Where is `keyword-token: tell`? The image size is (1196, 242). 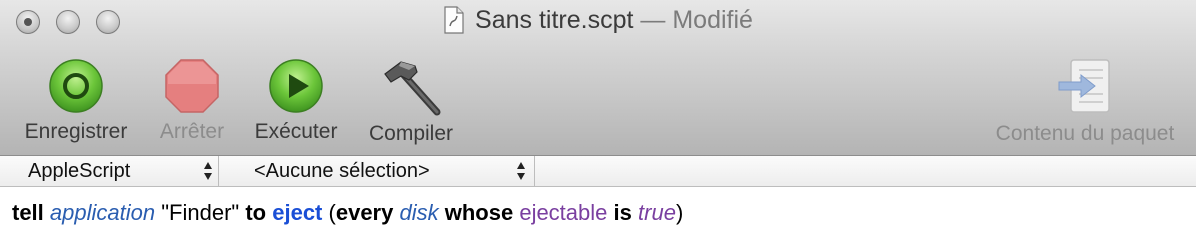
keyword-token: tell is located at coordinates (28, 212).